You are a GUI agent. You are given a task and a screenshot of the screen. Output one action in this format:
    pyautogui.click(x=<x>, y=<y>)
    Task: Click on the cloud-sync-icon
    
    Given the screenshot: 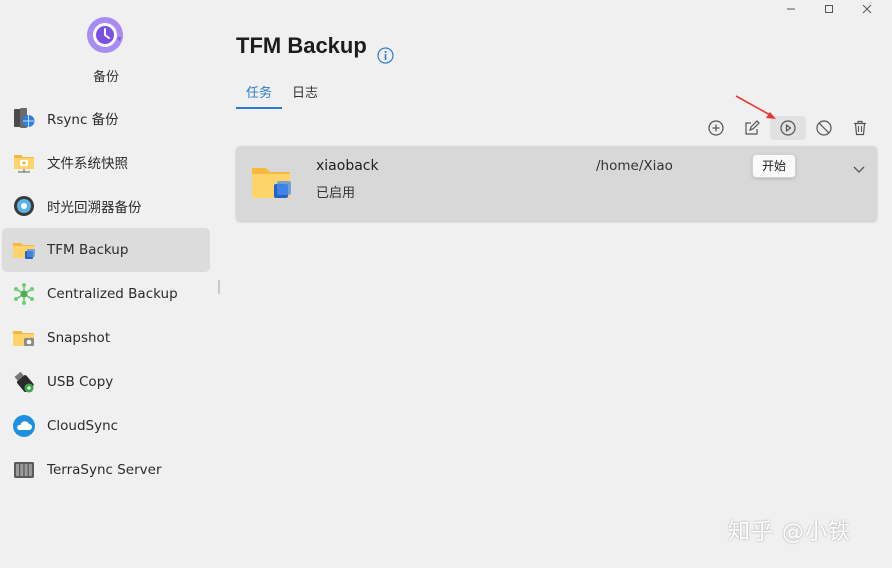 What is the action you would take?
    pyautogui.click(x=24, y=426)
    